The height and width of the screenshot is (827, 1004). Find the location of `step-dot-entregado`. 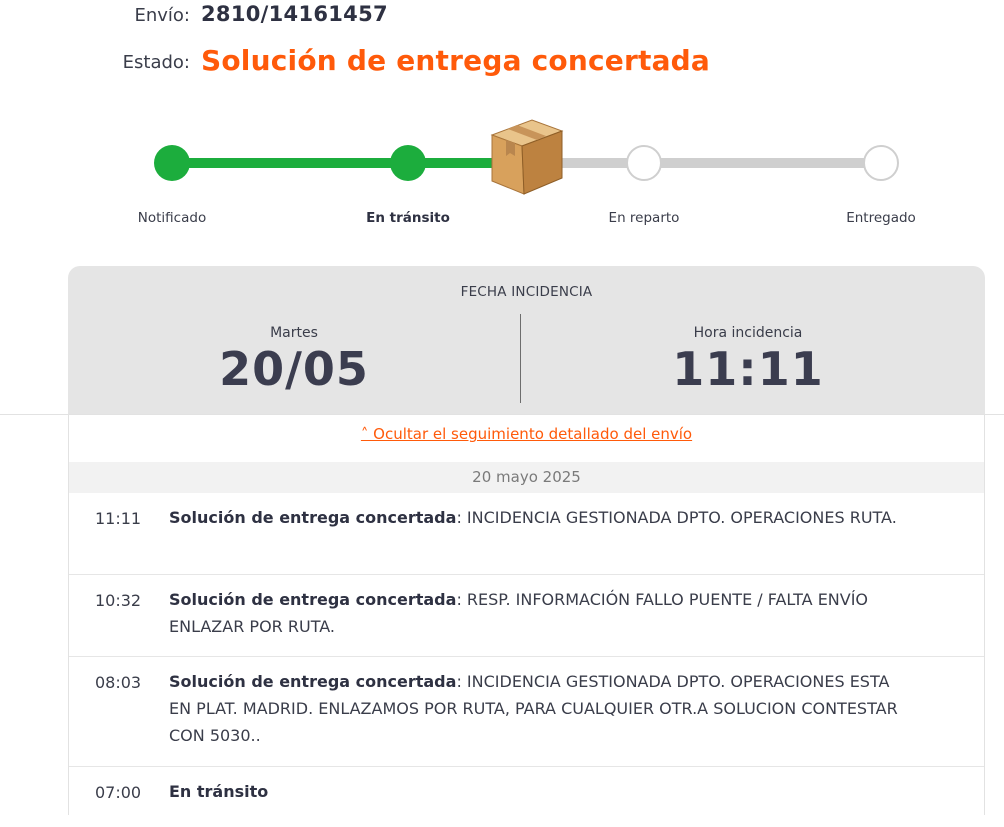

step-dot-entregado is located at coordinates (881, 163).